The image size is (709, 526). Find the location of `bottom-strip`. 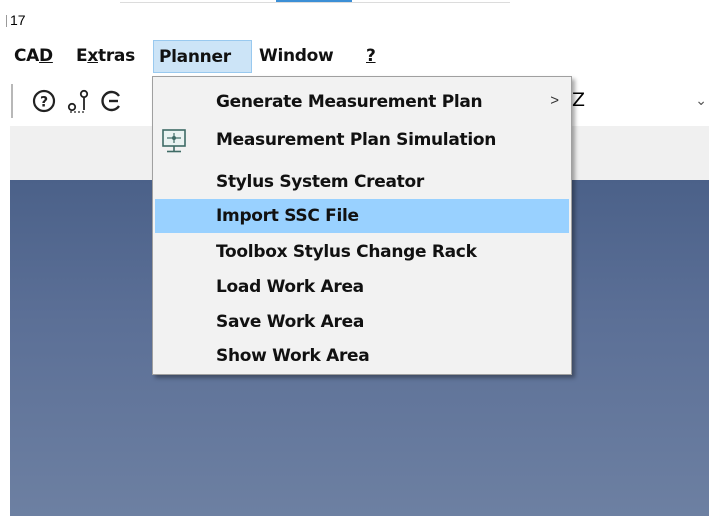

bottom-strip is located at coordinates (354, 521).